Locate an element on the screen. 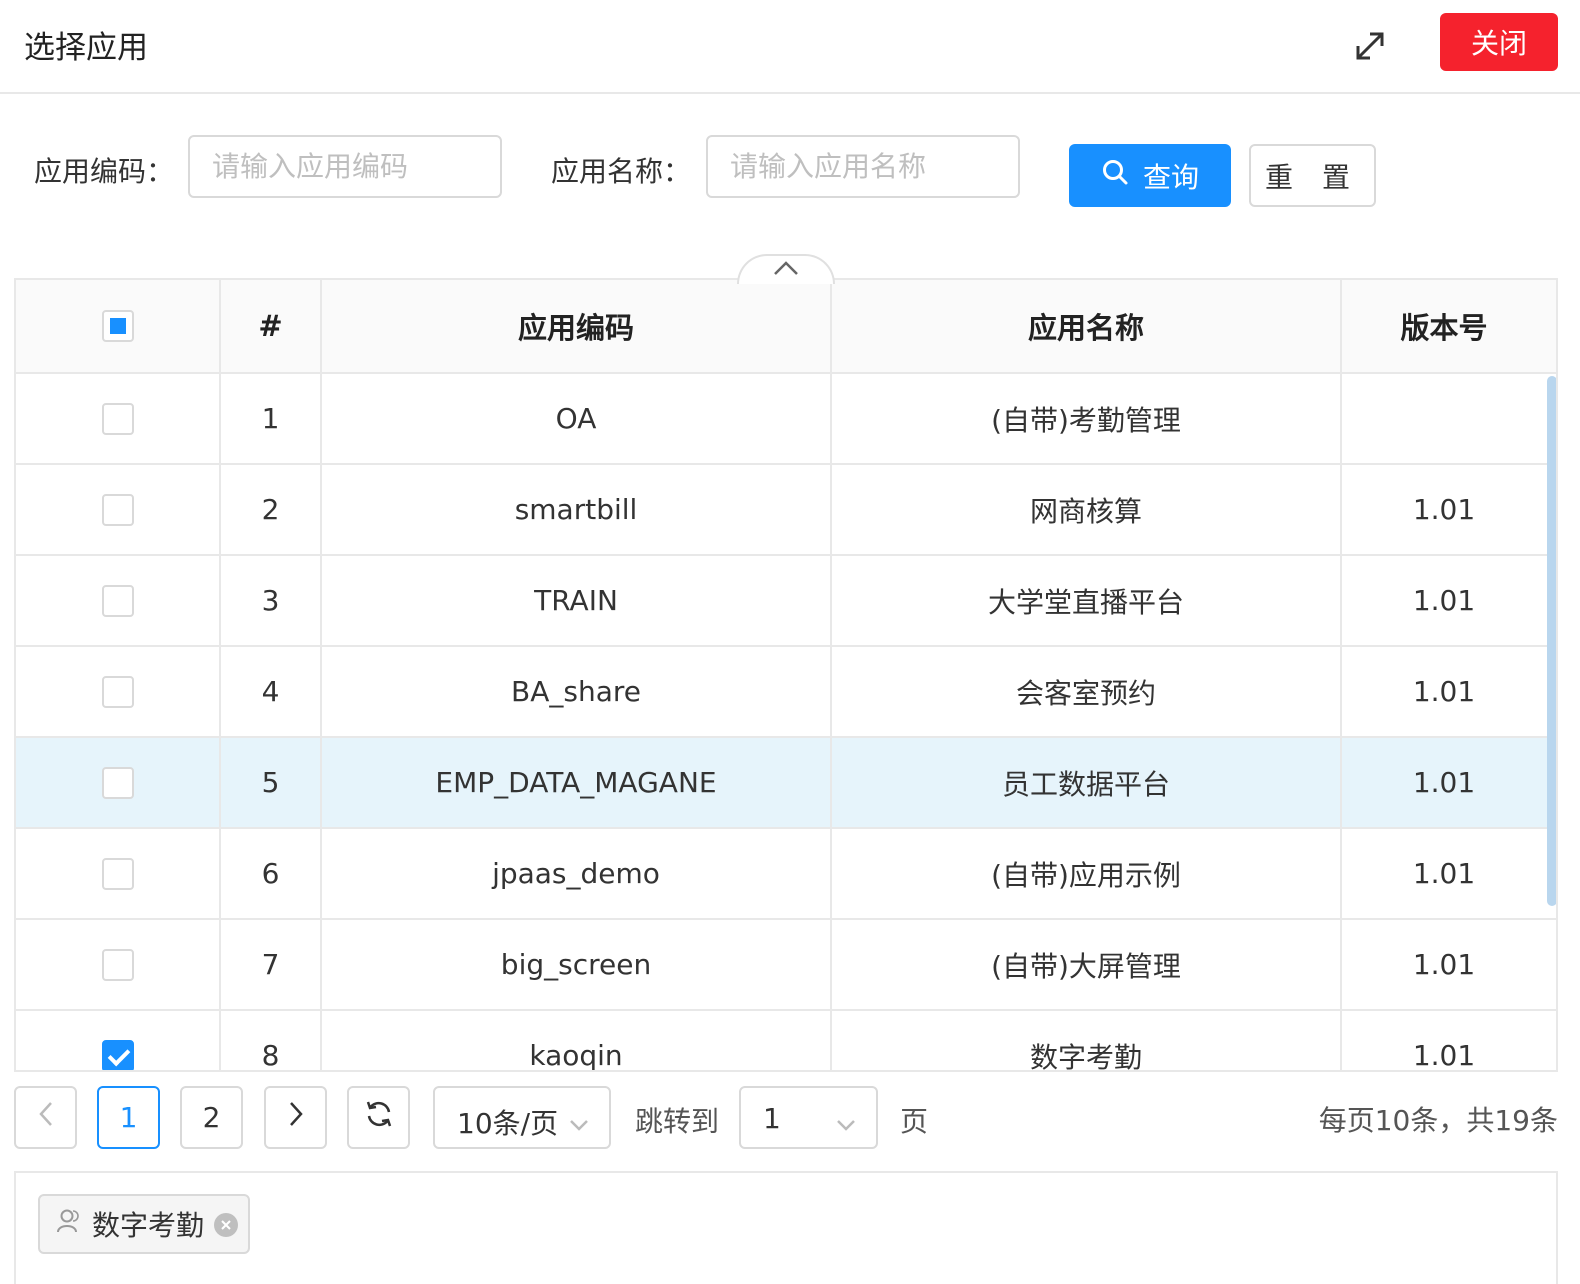 Image resolution: width=1580 pixels, height=1284 pixels. column-header-version: 版本号 is located at coordinates (1444, 328).